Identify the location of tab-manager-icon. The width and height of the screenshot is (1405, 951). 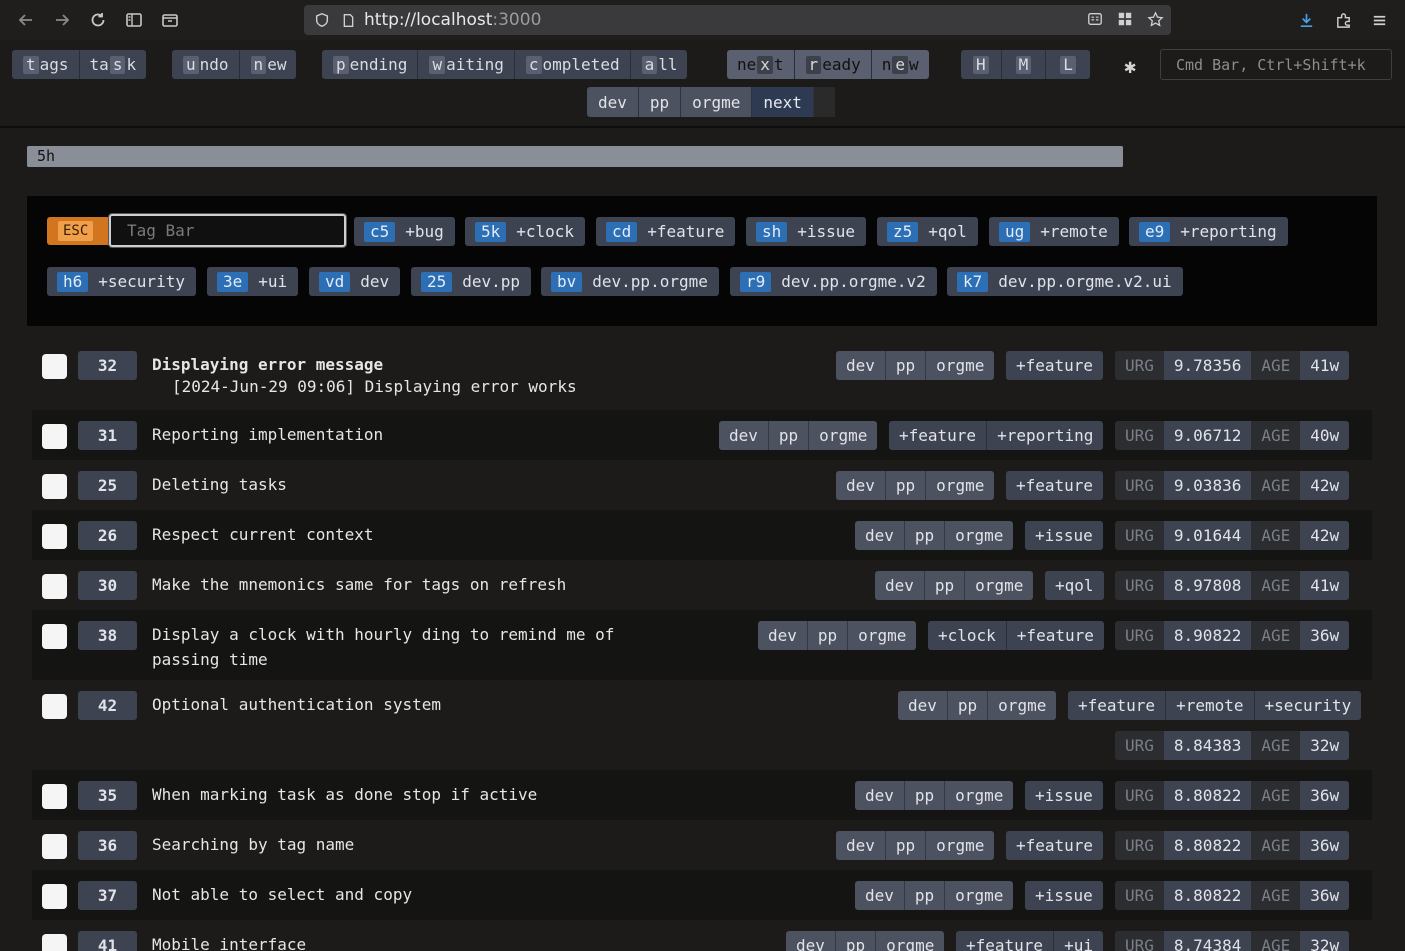
(170, 20).